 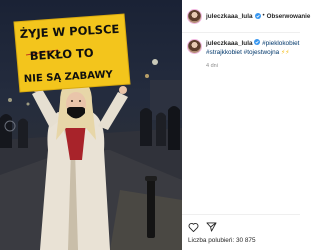 What do you see at coordinates (229, 43) in the screenshot?
I see `caption-username: juleczkaaa_lula` at bounding box center [229, 43].